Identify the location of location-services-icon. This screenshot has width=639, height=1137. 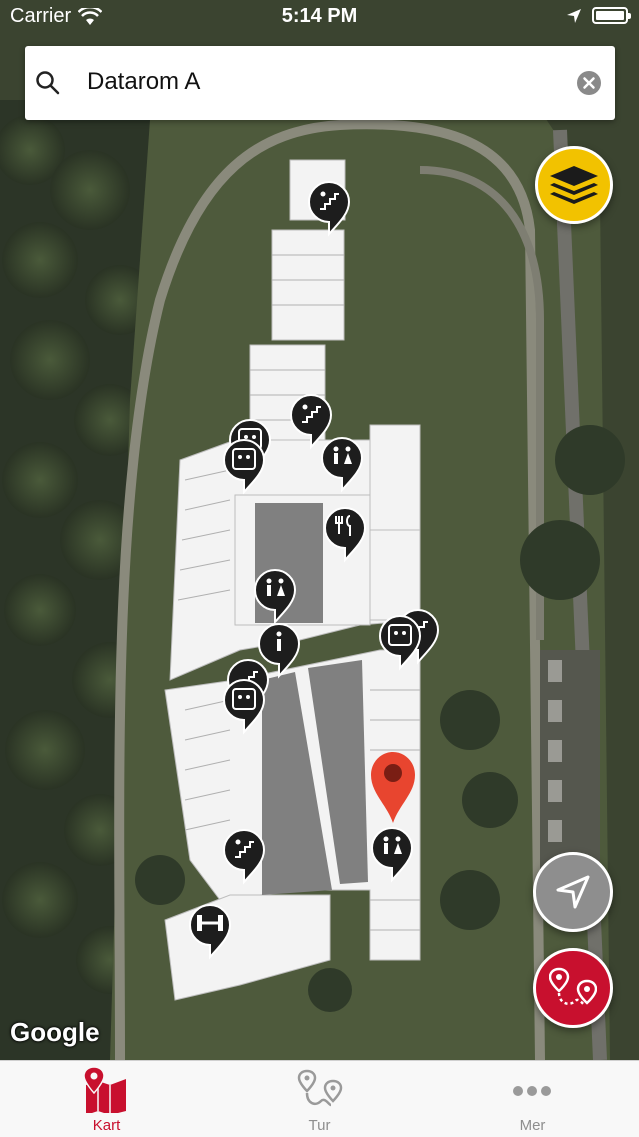
(574, 16).